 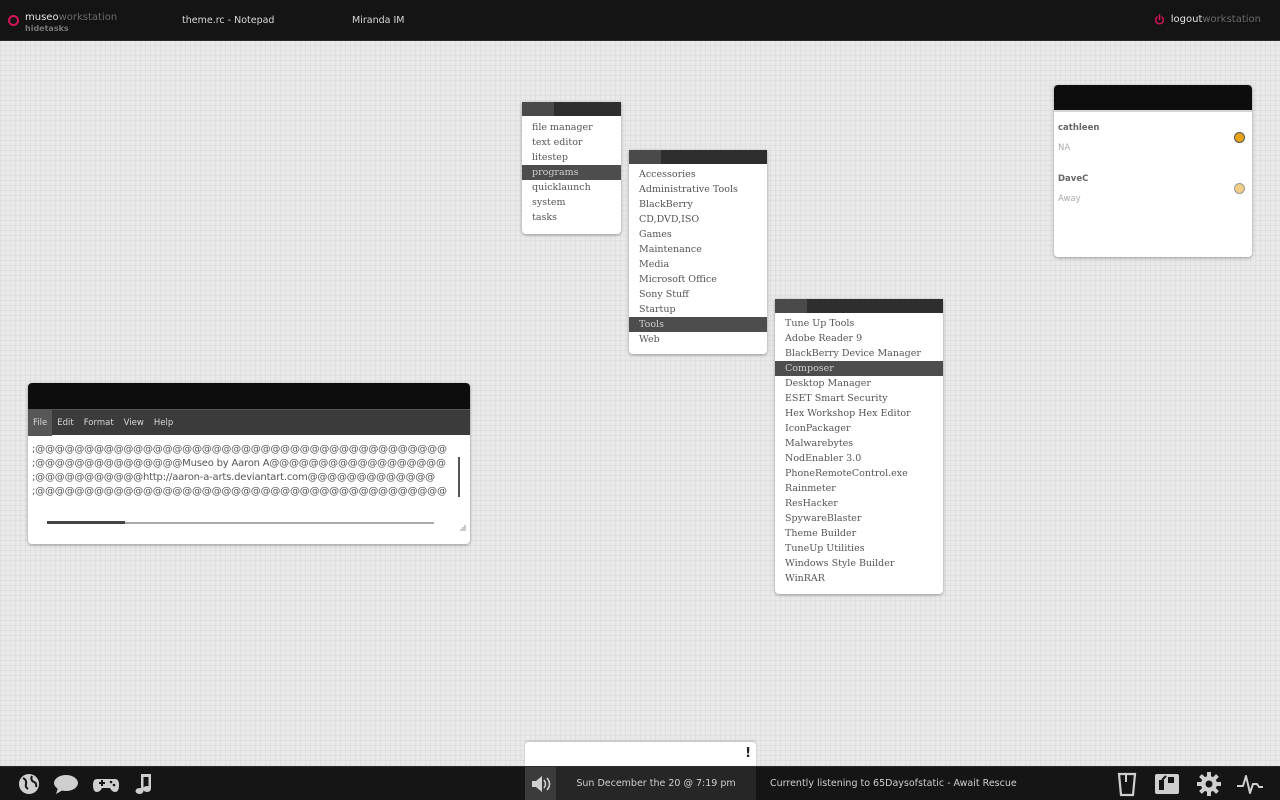 I want to click on dashboard-icon, so click(x=1167, y=784).